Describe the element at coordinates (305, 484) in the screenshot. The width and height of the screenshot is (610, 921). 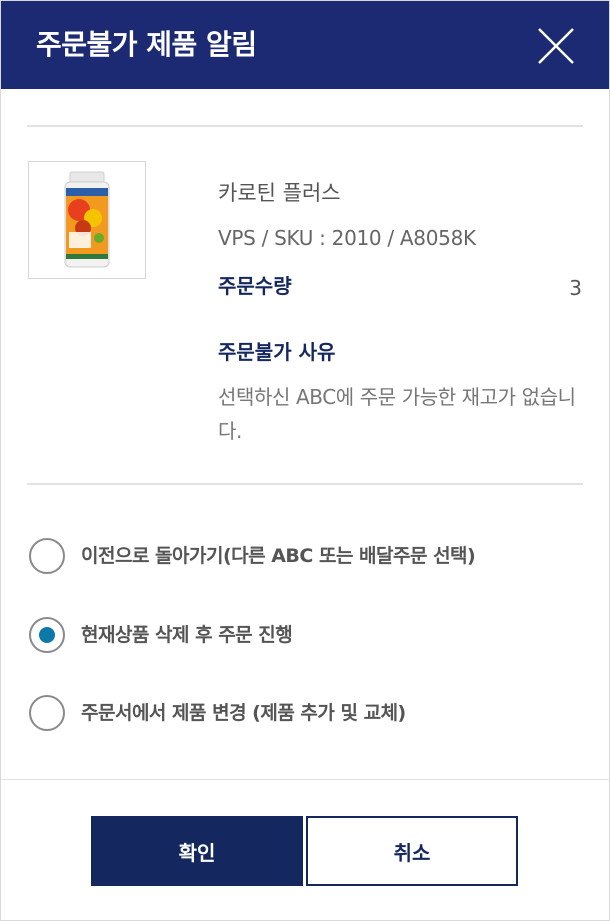
I see `middle-divider` at that location.